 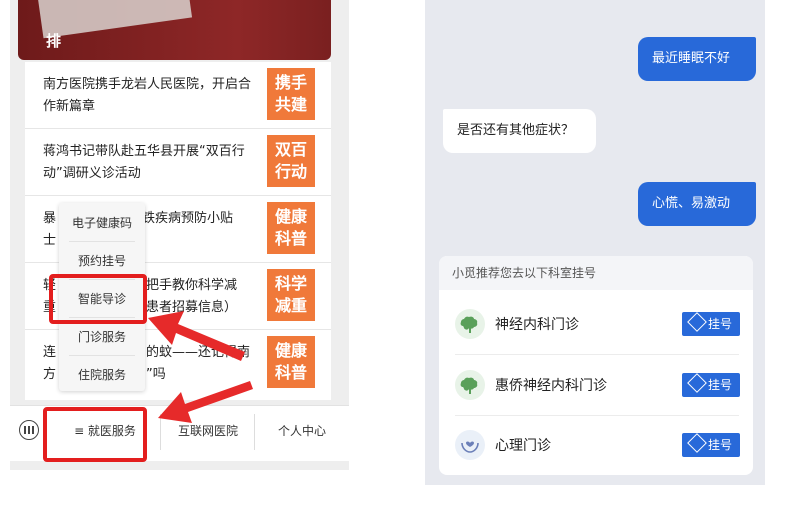 I want to click on recommendation-title: 小觅推荐您去以下科室挂号, so click(x=596, y=273).